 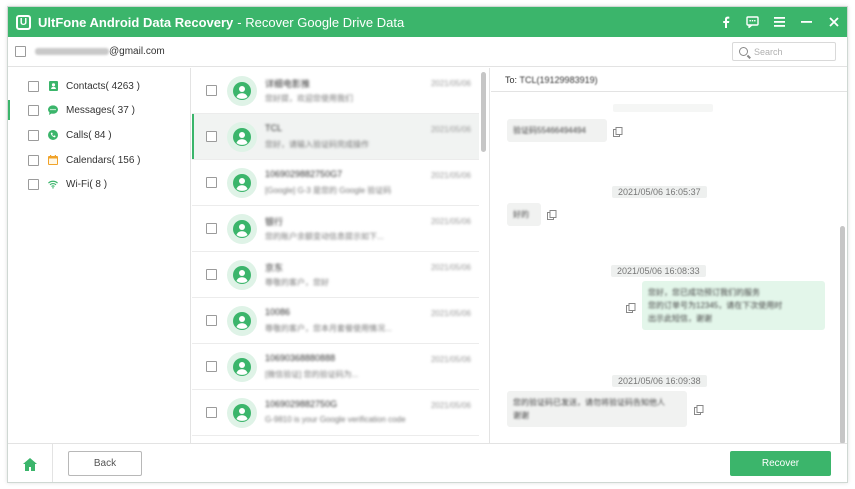 I want to click on window-controls, so click(x=779, y=22).